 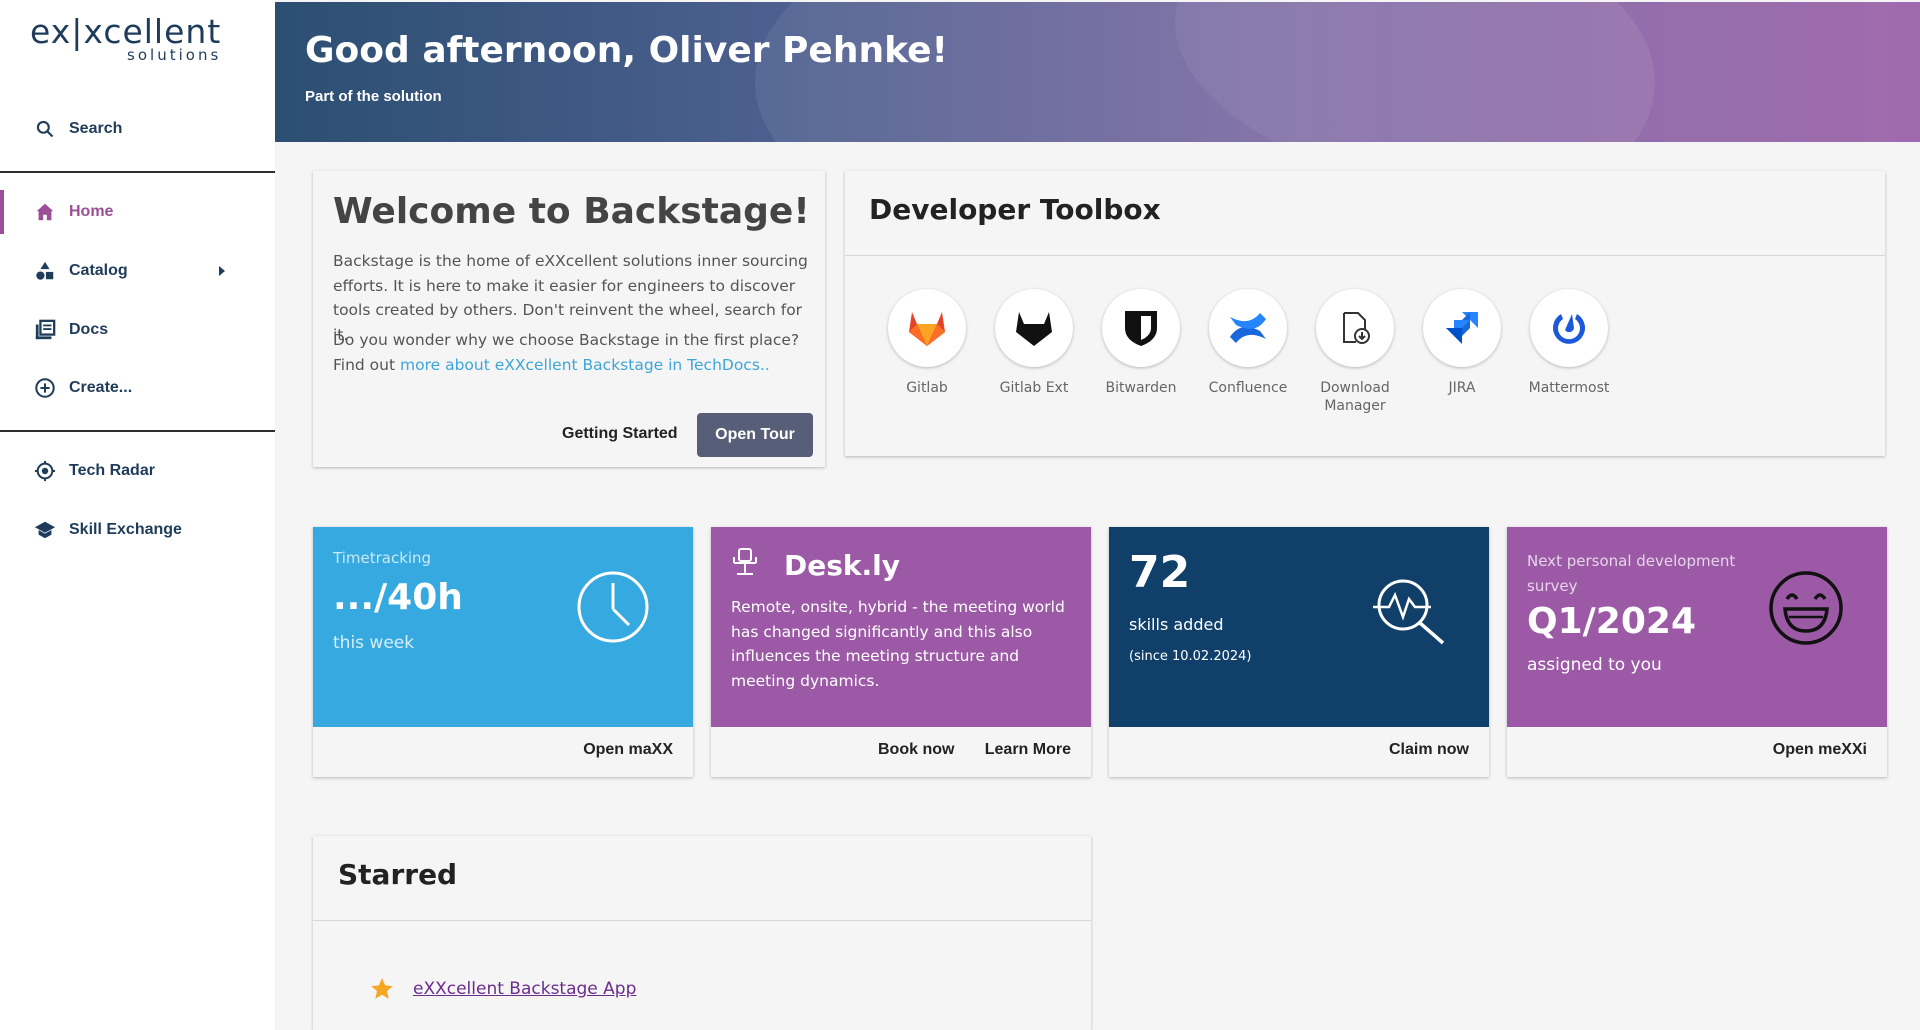 I want to click on tool-label: Confluence, so click(x=1248, y=388).